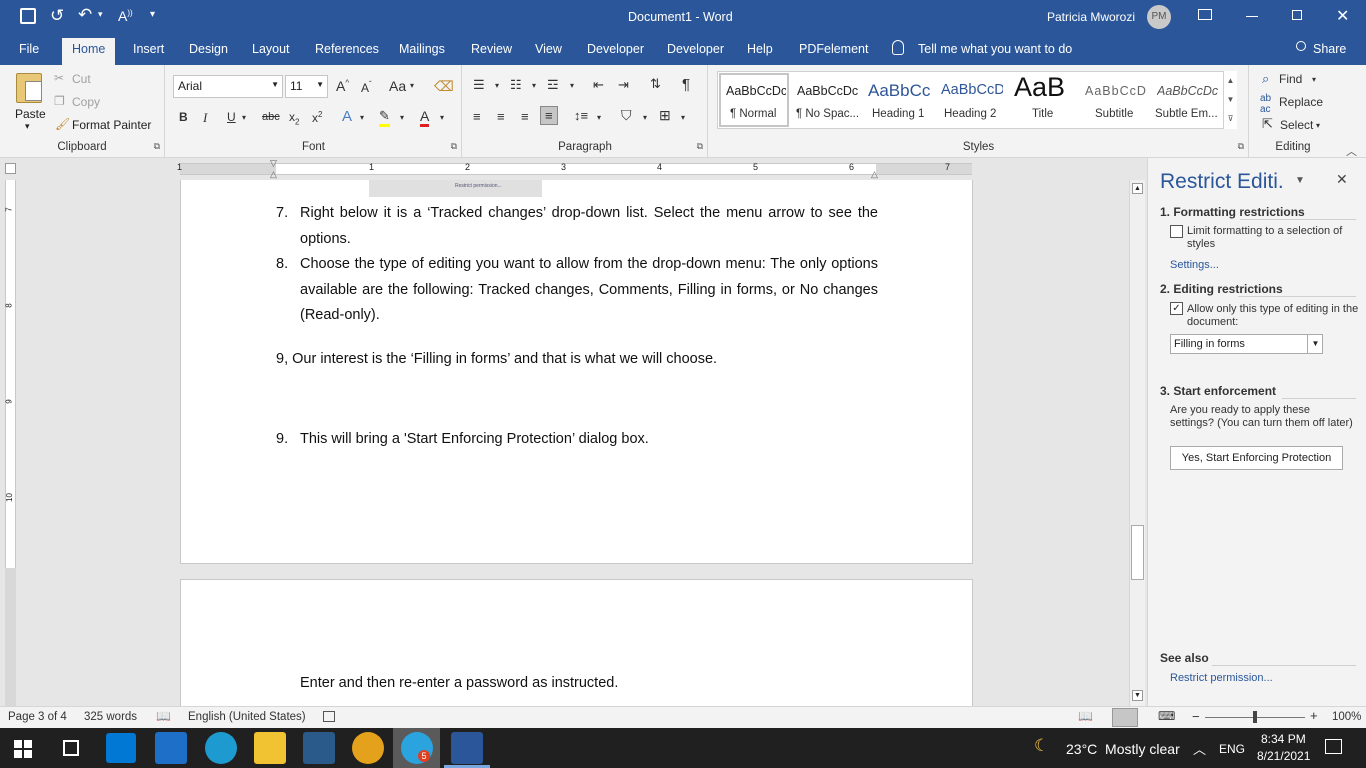 The height and width of the screenshot is (768, 1366). I want to click on underline-dropdown-icon: ▾, so click(244, 117).